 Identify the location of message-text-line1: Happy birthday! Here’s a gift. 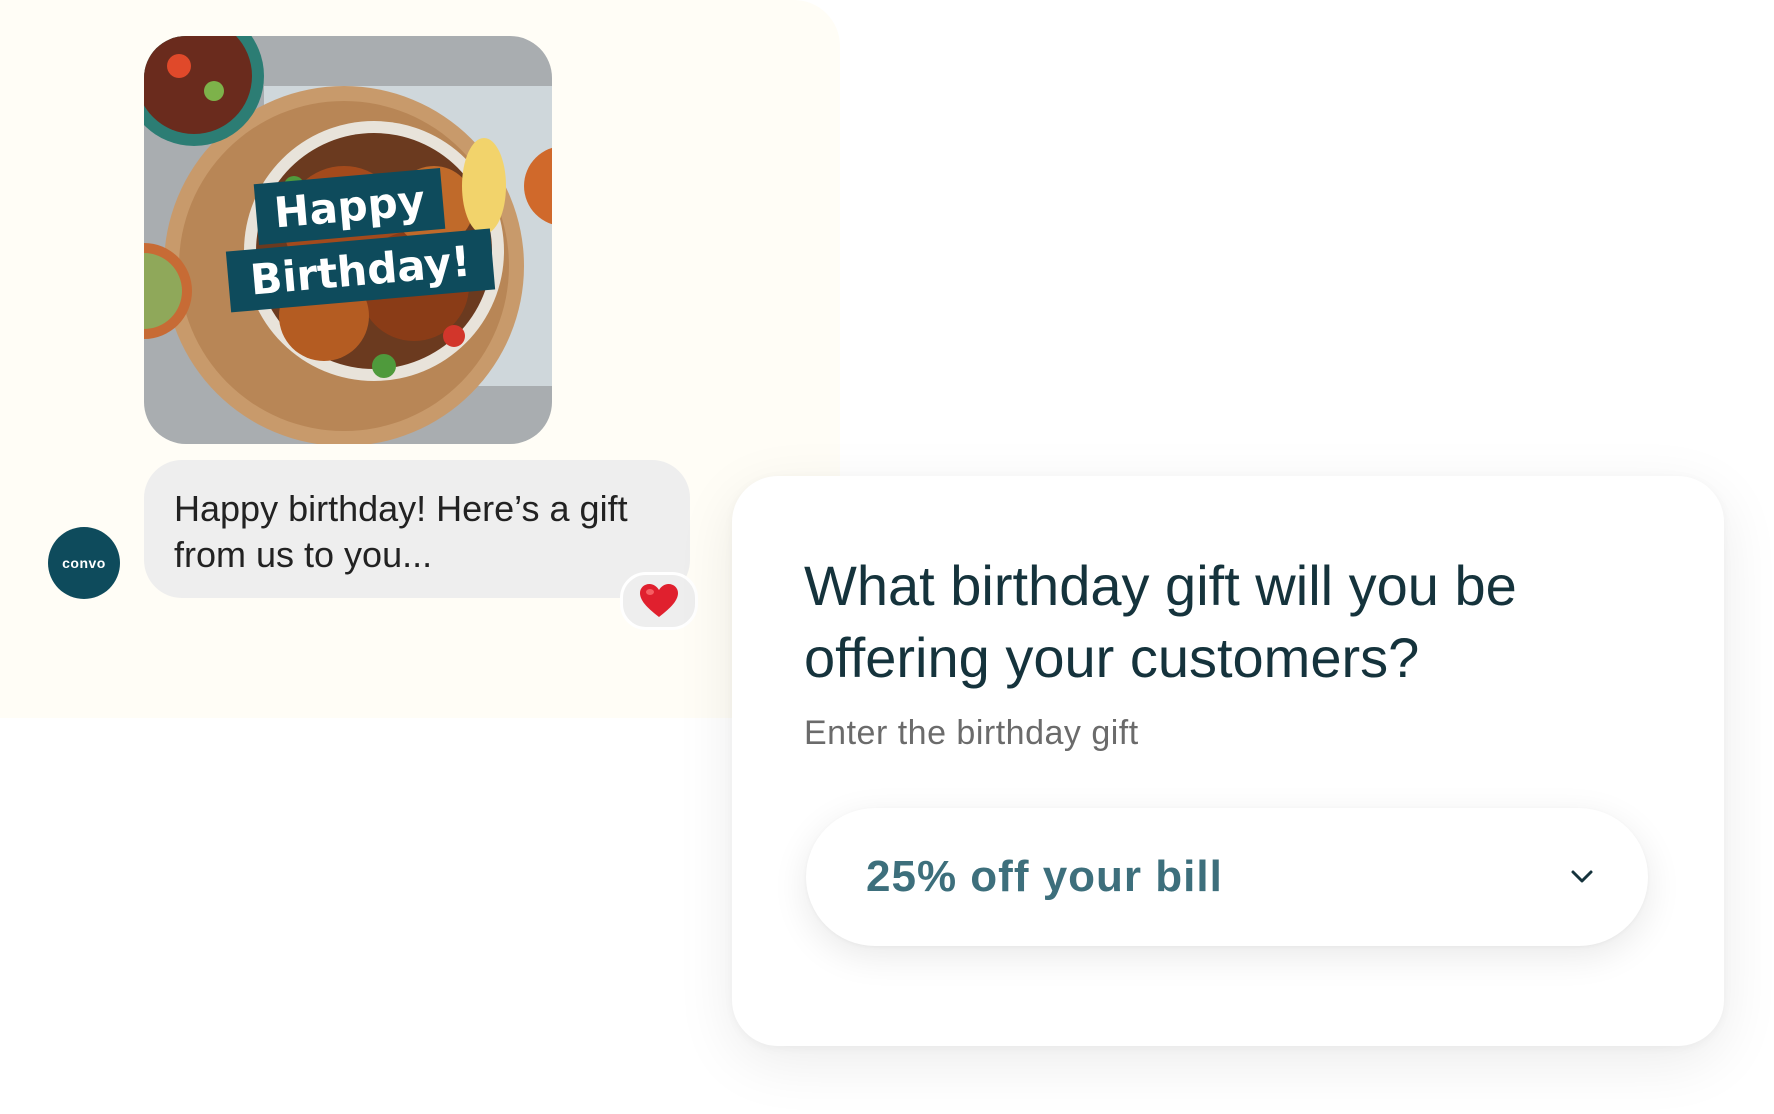
(401, 508).